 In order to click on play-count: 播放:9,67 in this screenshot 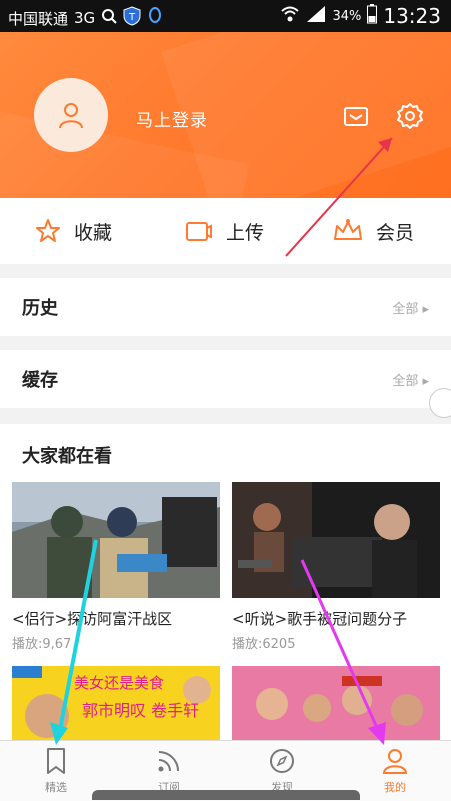, I will do `click(42, 644)`.